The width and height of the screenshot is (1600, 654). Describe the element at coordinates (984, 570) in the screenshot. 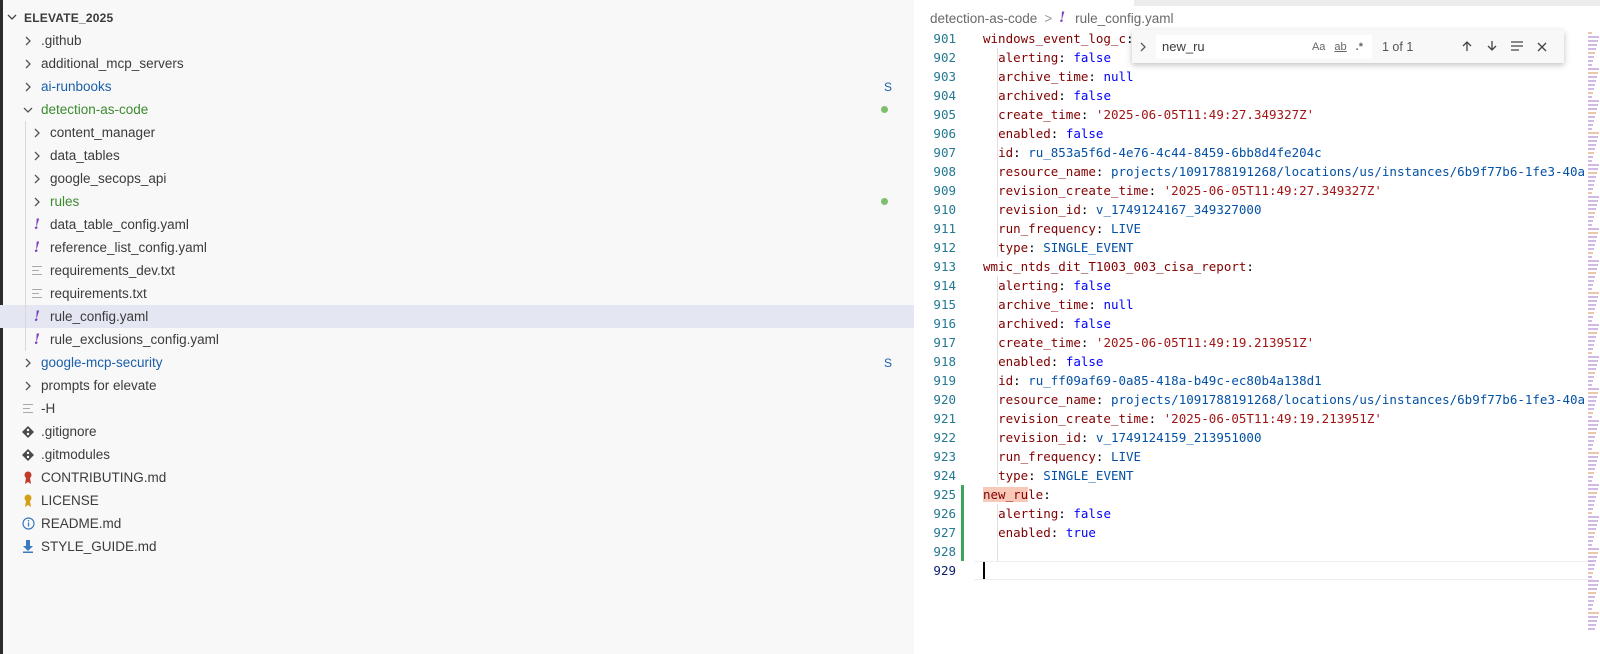

I see `text-cursor` at that location.